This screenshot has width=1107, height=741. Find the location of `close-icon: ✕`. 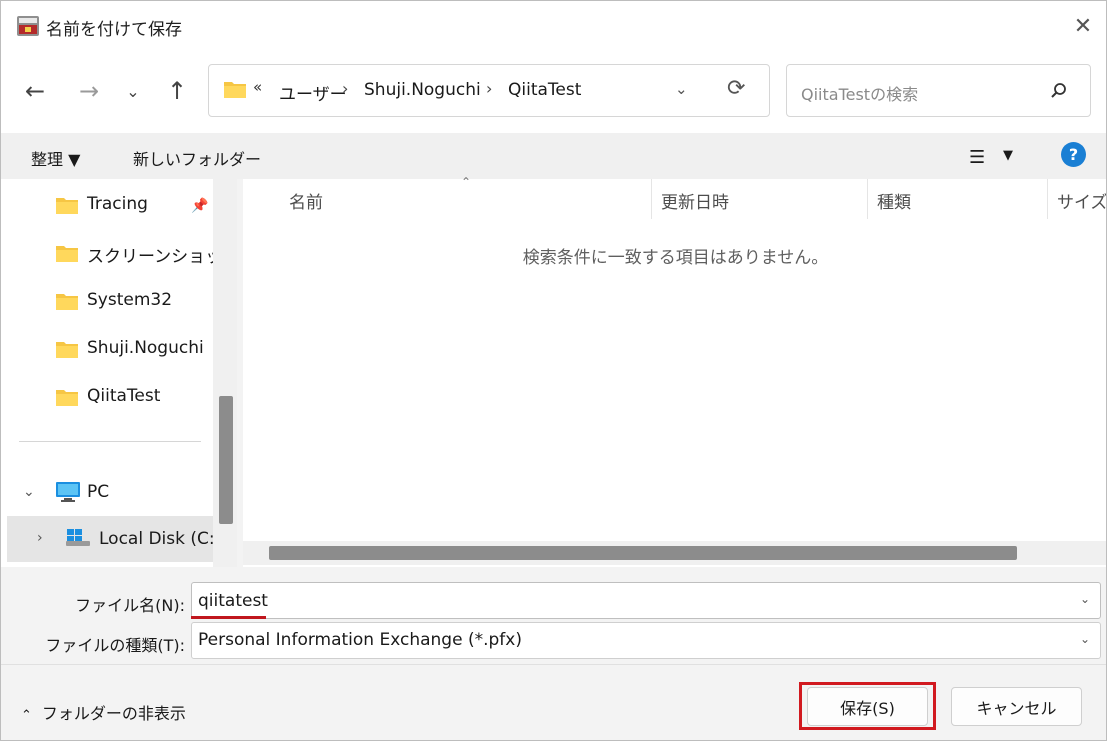

close-icon: ✕ is located at coordinates (1083, 26).